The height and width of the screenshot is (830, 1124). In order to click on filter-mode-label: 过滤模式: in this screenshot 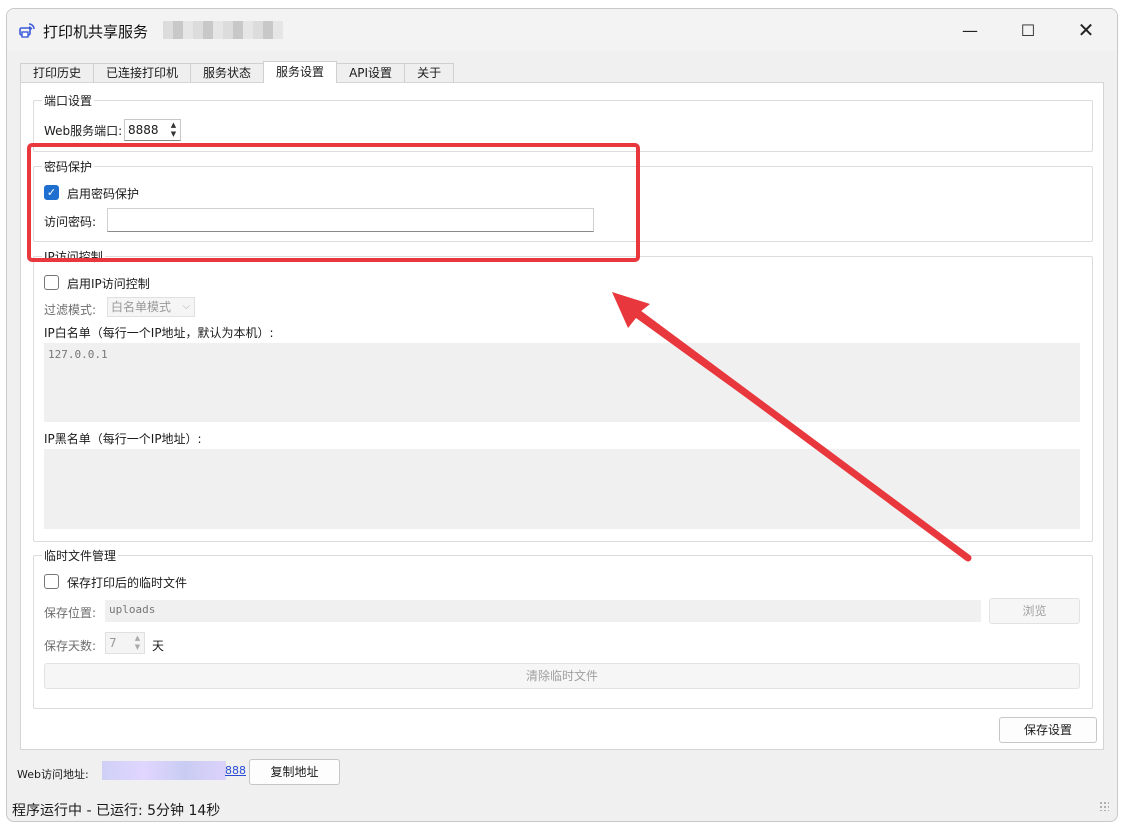, I will do `click(70, 310)`.